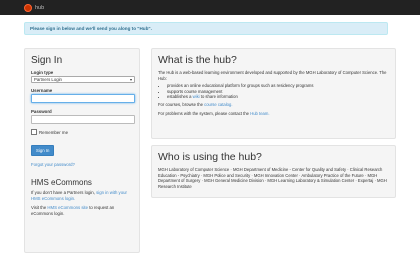  I want to click on username-input, so click(83, 98).